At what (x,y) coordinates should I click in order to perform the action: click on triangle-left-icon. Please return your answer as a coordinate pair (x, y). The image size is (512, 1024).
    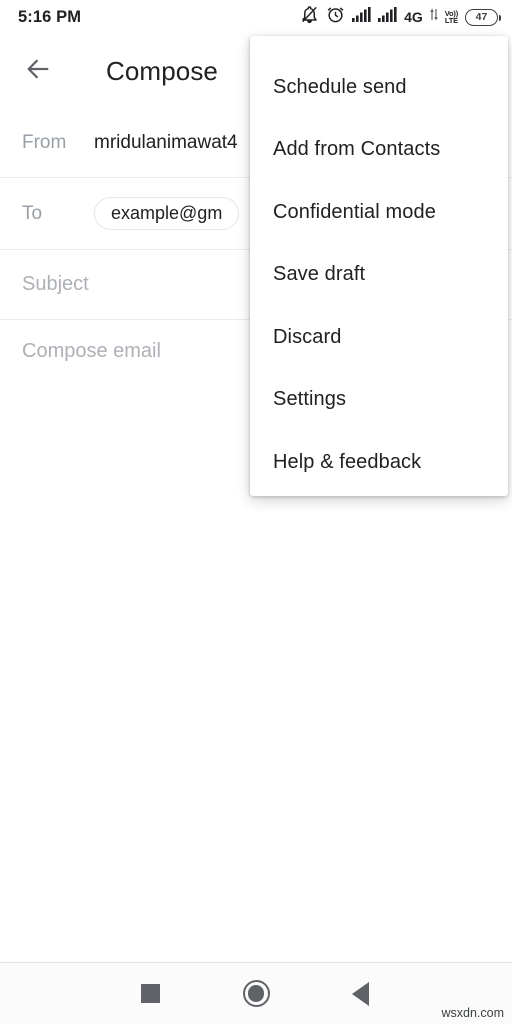
    Looking at the image, I should click on (360, 993).